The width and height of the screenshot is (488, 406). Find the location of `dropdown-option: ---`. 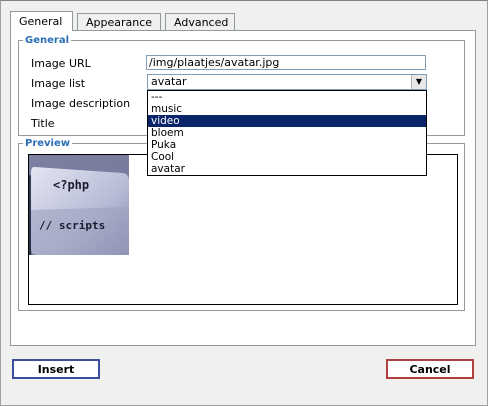

dropdown-option: --- is located at coordinates (287, 97).